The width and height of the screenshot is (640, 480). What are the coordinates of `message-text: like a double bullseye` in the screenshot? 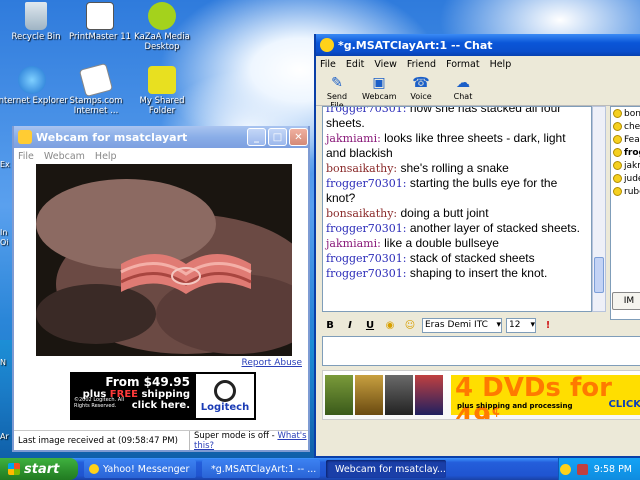 It's located at (441, 243).